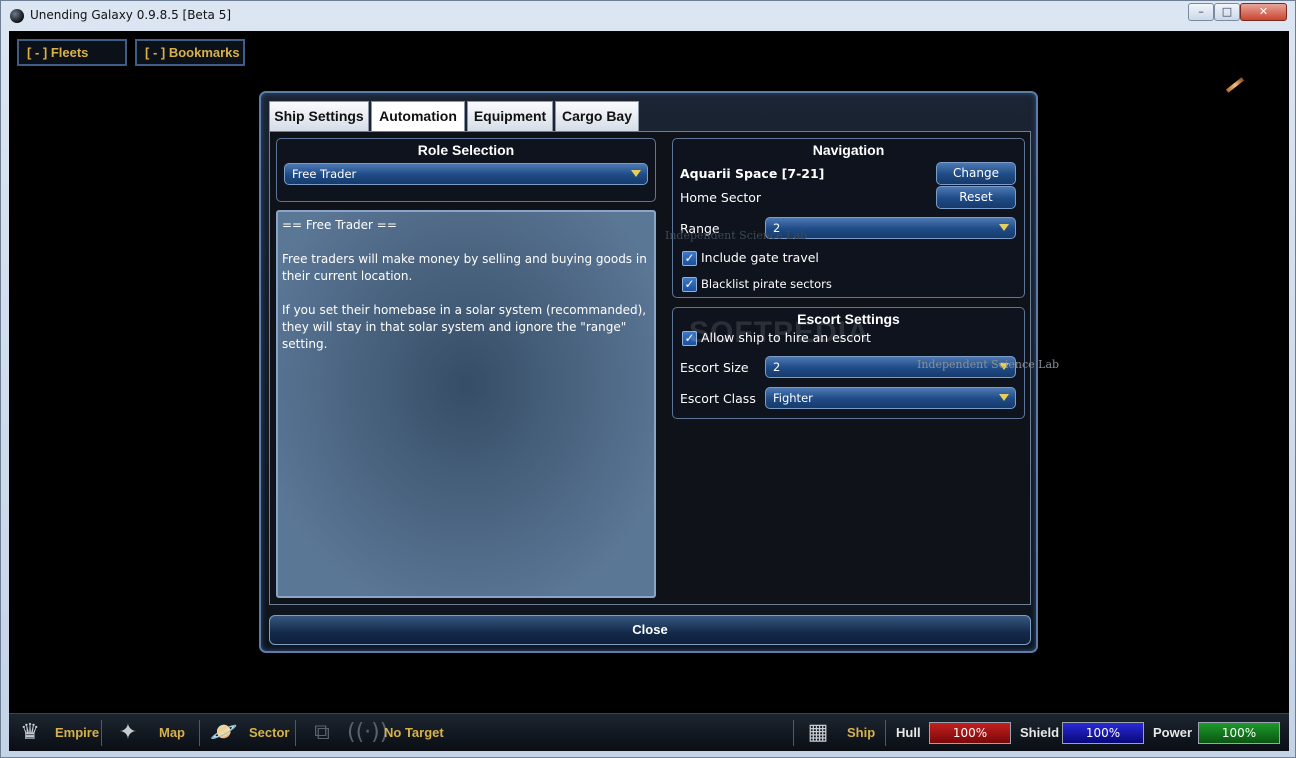 Image resolution: width=1296 pixels, height=758 pixels. Describe the element at coordinates (976, 173) in the screenshot. I see `change-sector-button: Change` at that location.